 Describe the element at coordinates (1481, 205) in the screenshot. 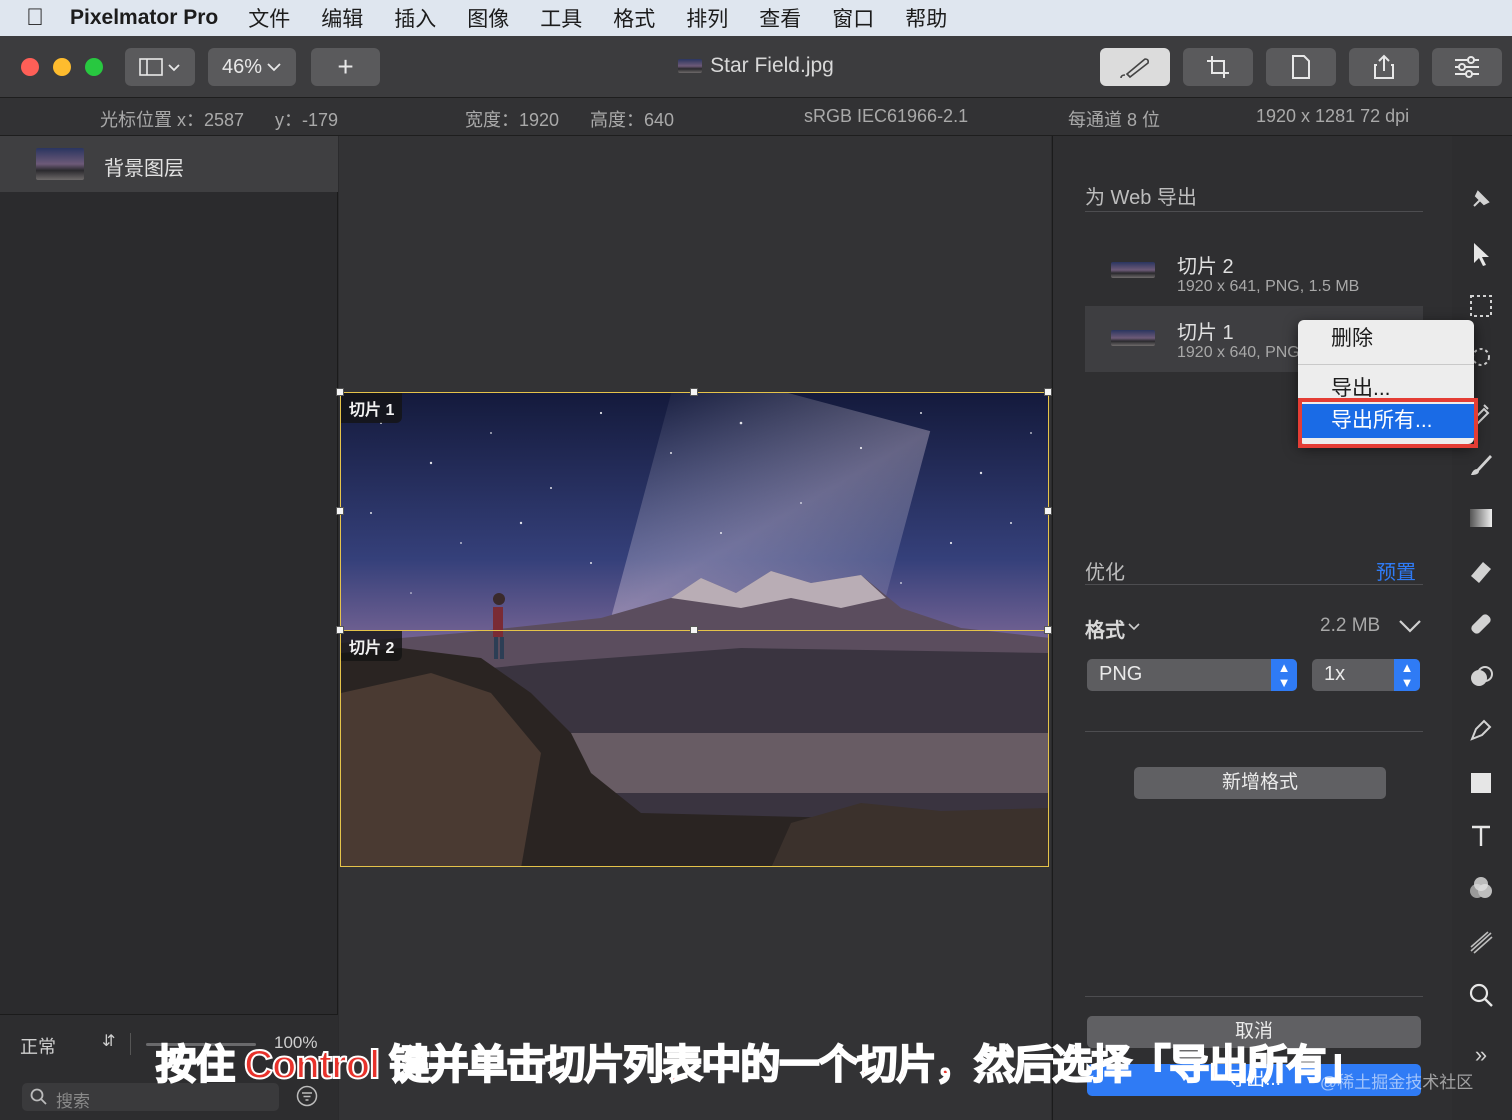

I see `pin-icon` at that location.